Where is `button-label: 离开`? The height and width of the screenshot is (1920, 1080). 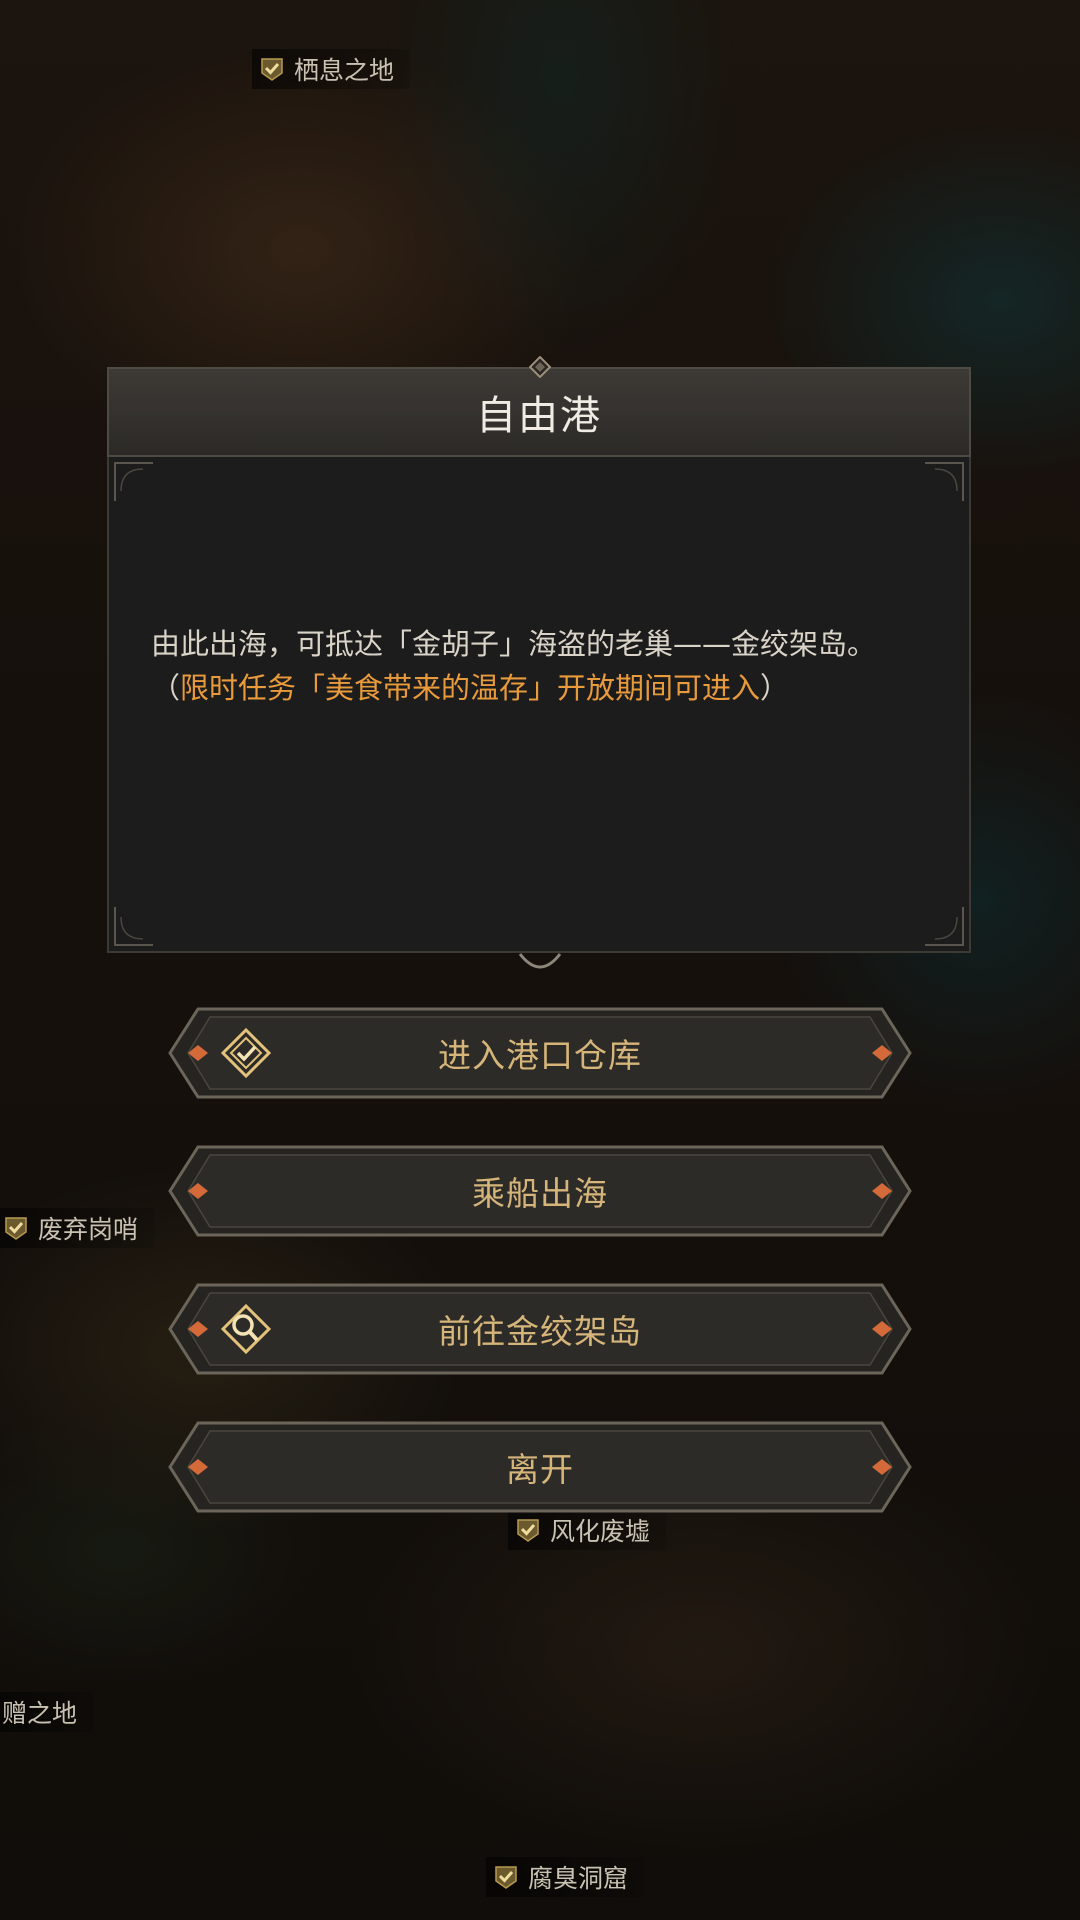 button-label: 离开 is located at coordinates (540, 1469).